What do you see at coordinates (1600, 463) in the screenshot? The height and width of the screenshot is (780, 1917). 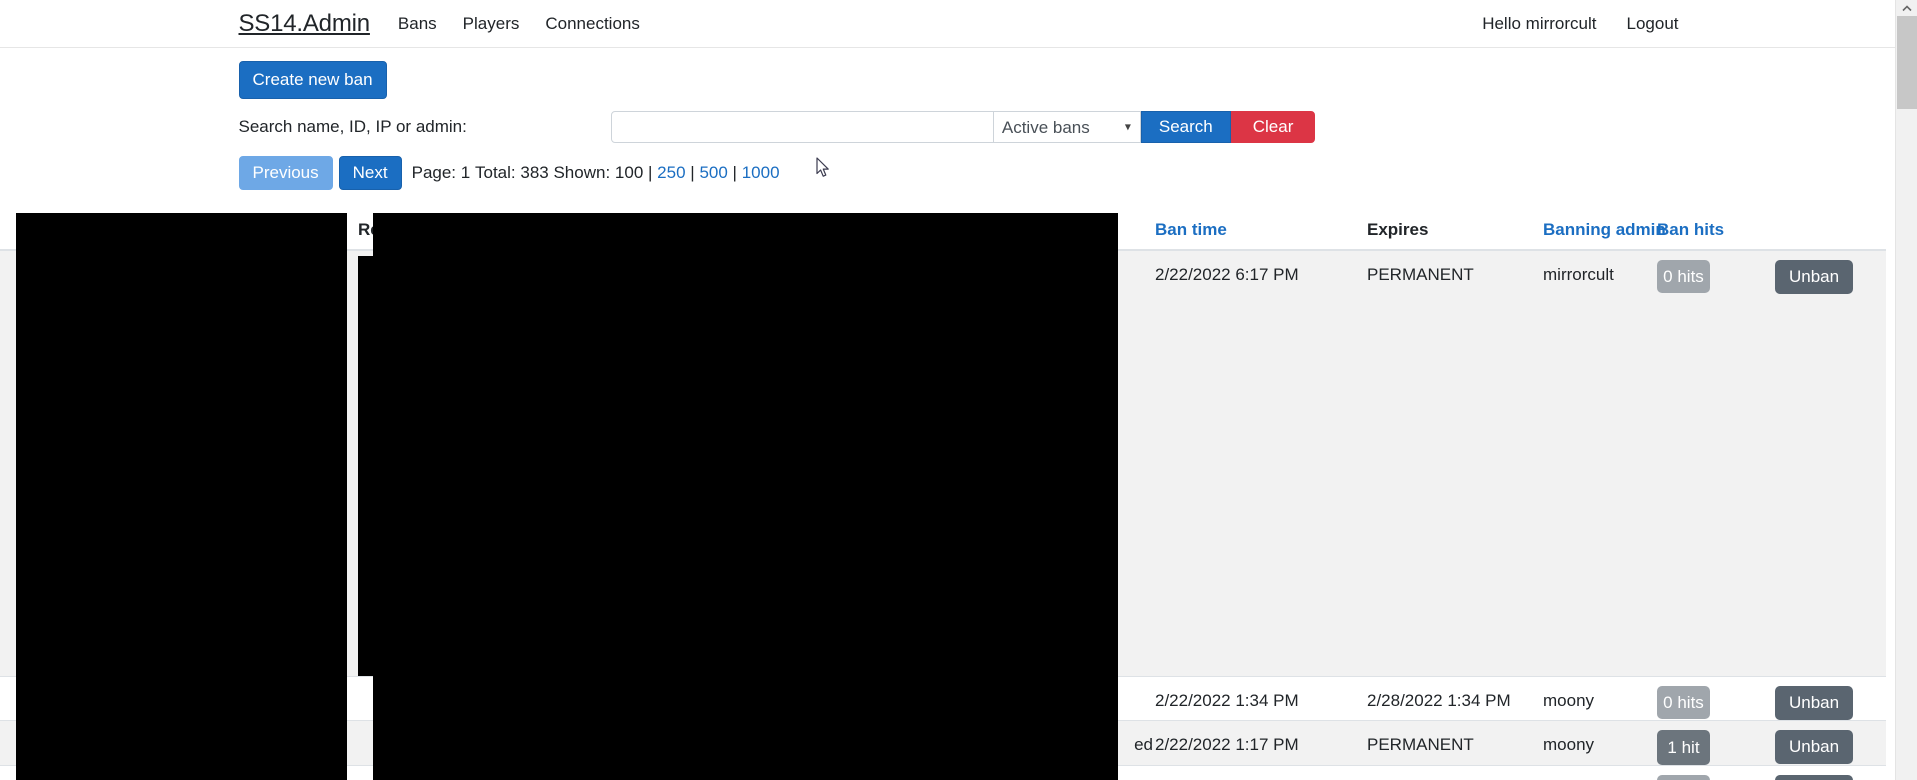 I see `cell-banning-admin: mirrorcult` at bounding box center [1600, 463].